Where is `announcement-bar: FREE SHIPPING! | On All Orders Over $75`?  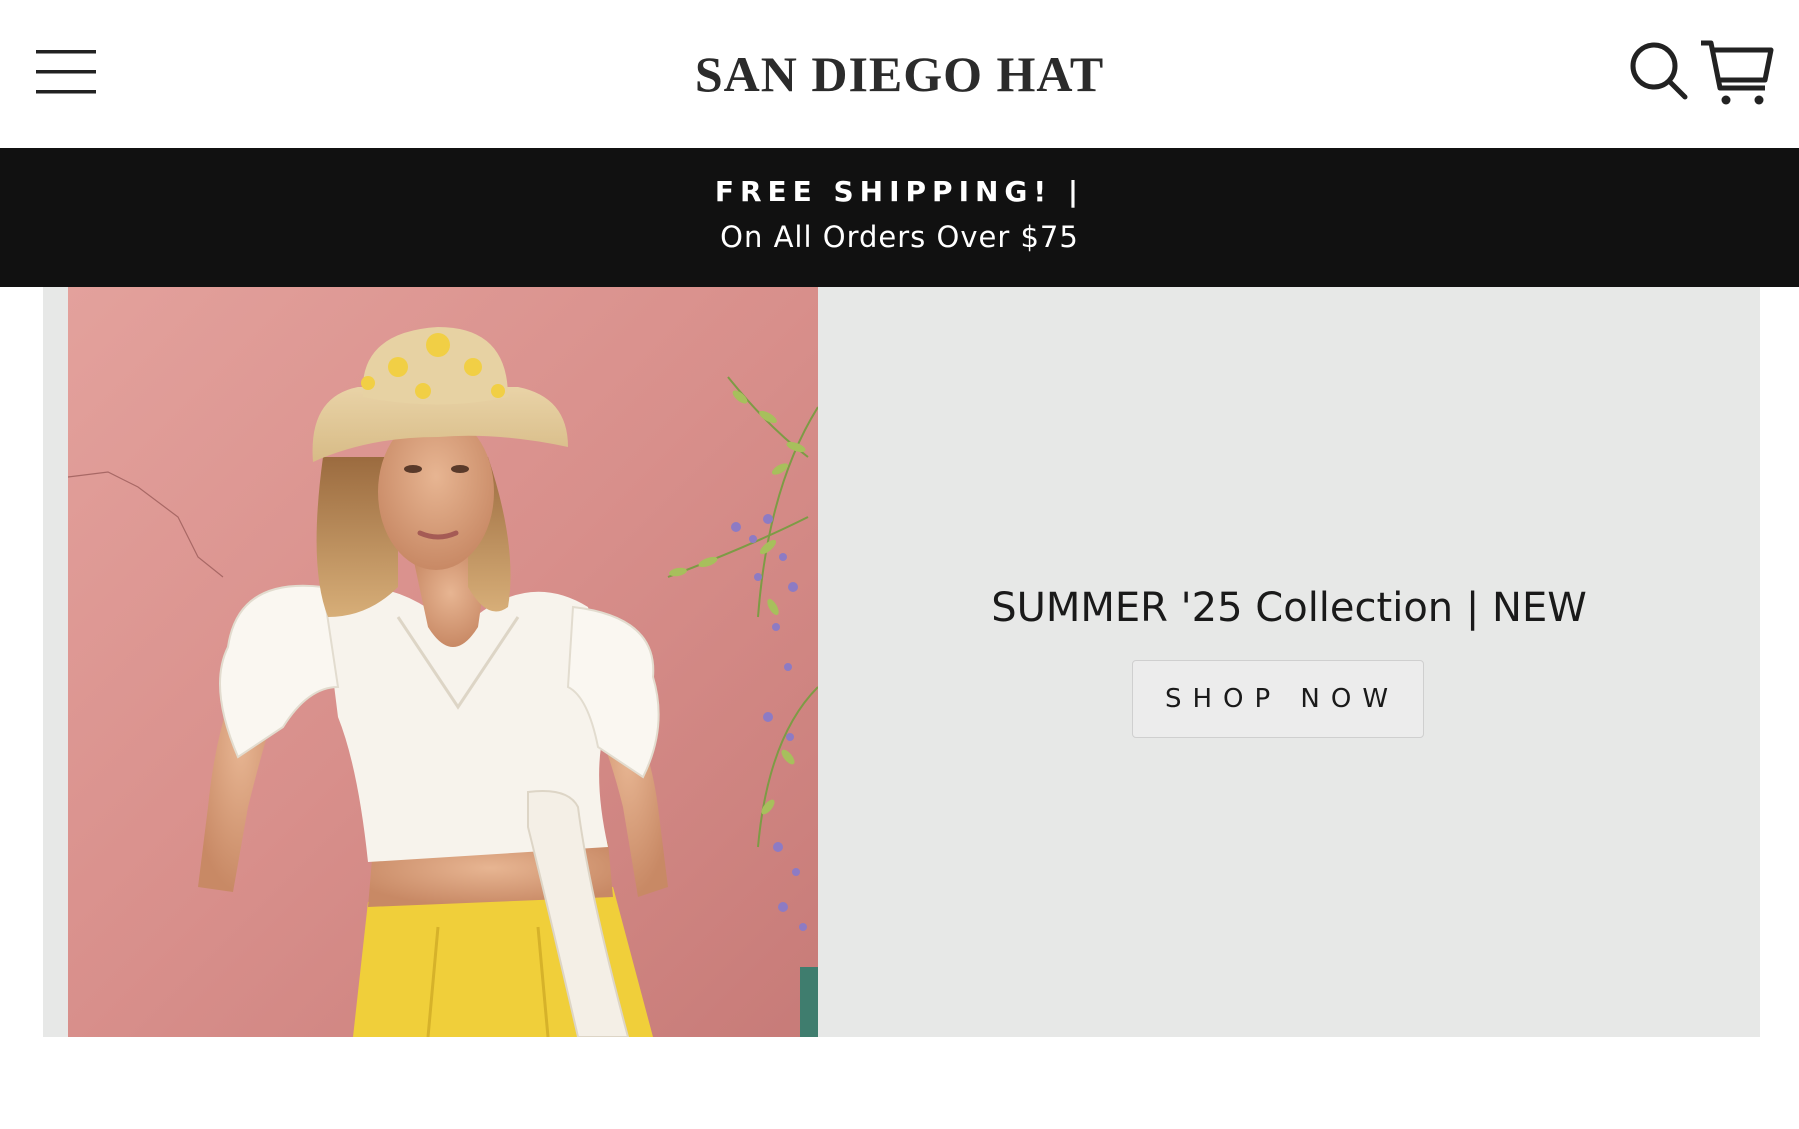
announcement-bar: FREE SHIPPING! | On All Orders Over $75 is located at coordinates (899, 217).